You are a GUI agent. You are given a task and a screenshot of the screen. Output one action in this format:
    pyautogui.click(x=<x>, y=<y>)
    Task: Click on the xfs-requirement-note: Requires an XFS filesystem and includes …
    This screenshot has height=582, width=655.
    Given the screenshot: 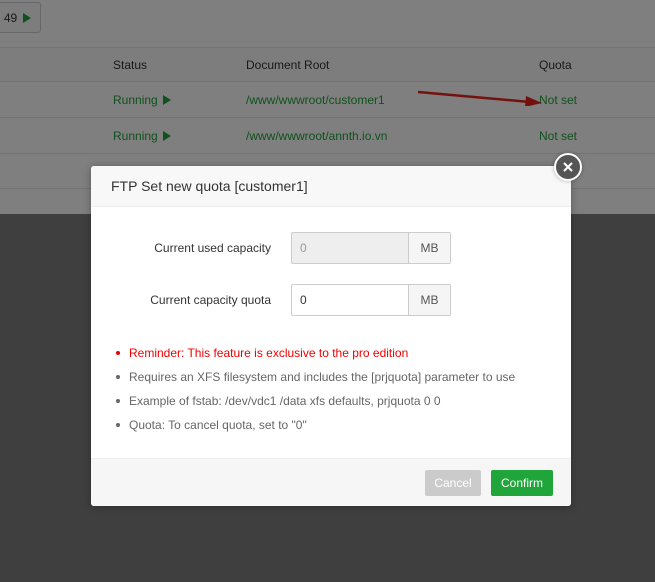 What is the action you would take?
    pyautogui.click(x=315, y=380)
    